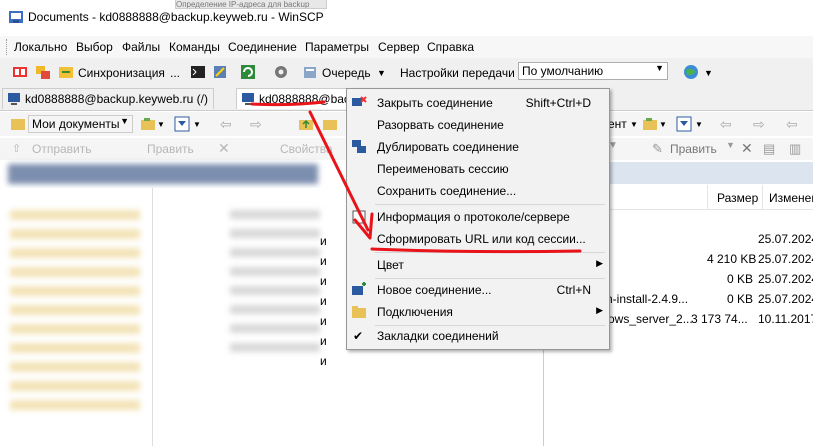 Image resolution: width=813 pixels, height=446 pixels. I want to click on arrow-annotation, so click(339, 171).